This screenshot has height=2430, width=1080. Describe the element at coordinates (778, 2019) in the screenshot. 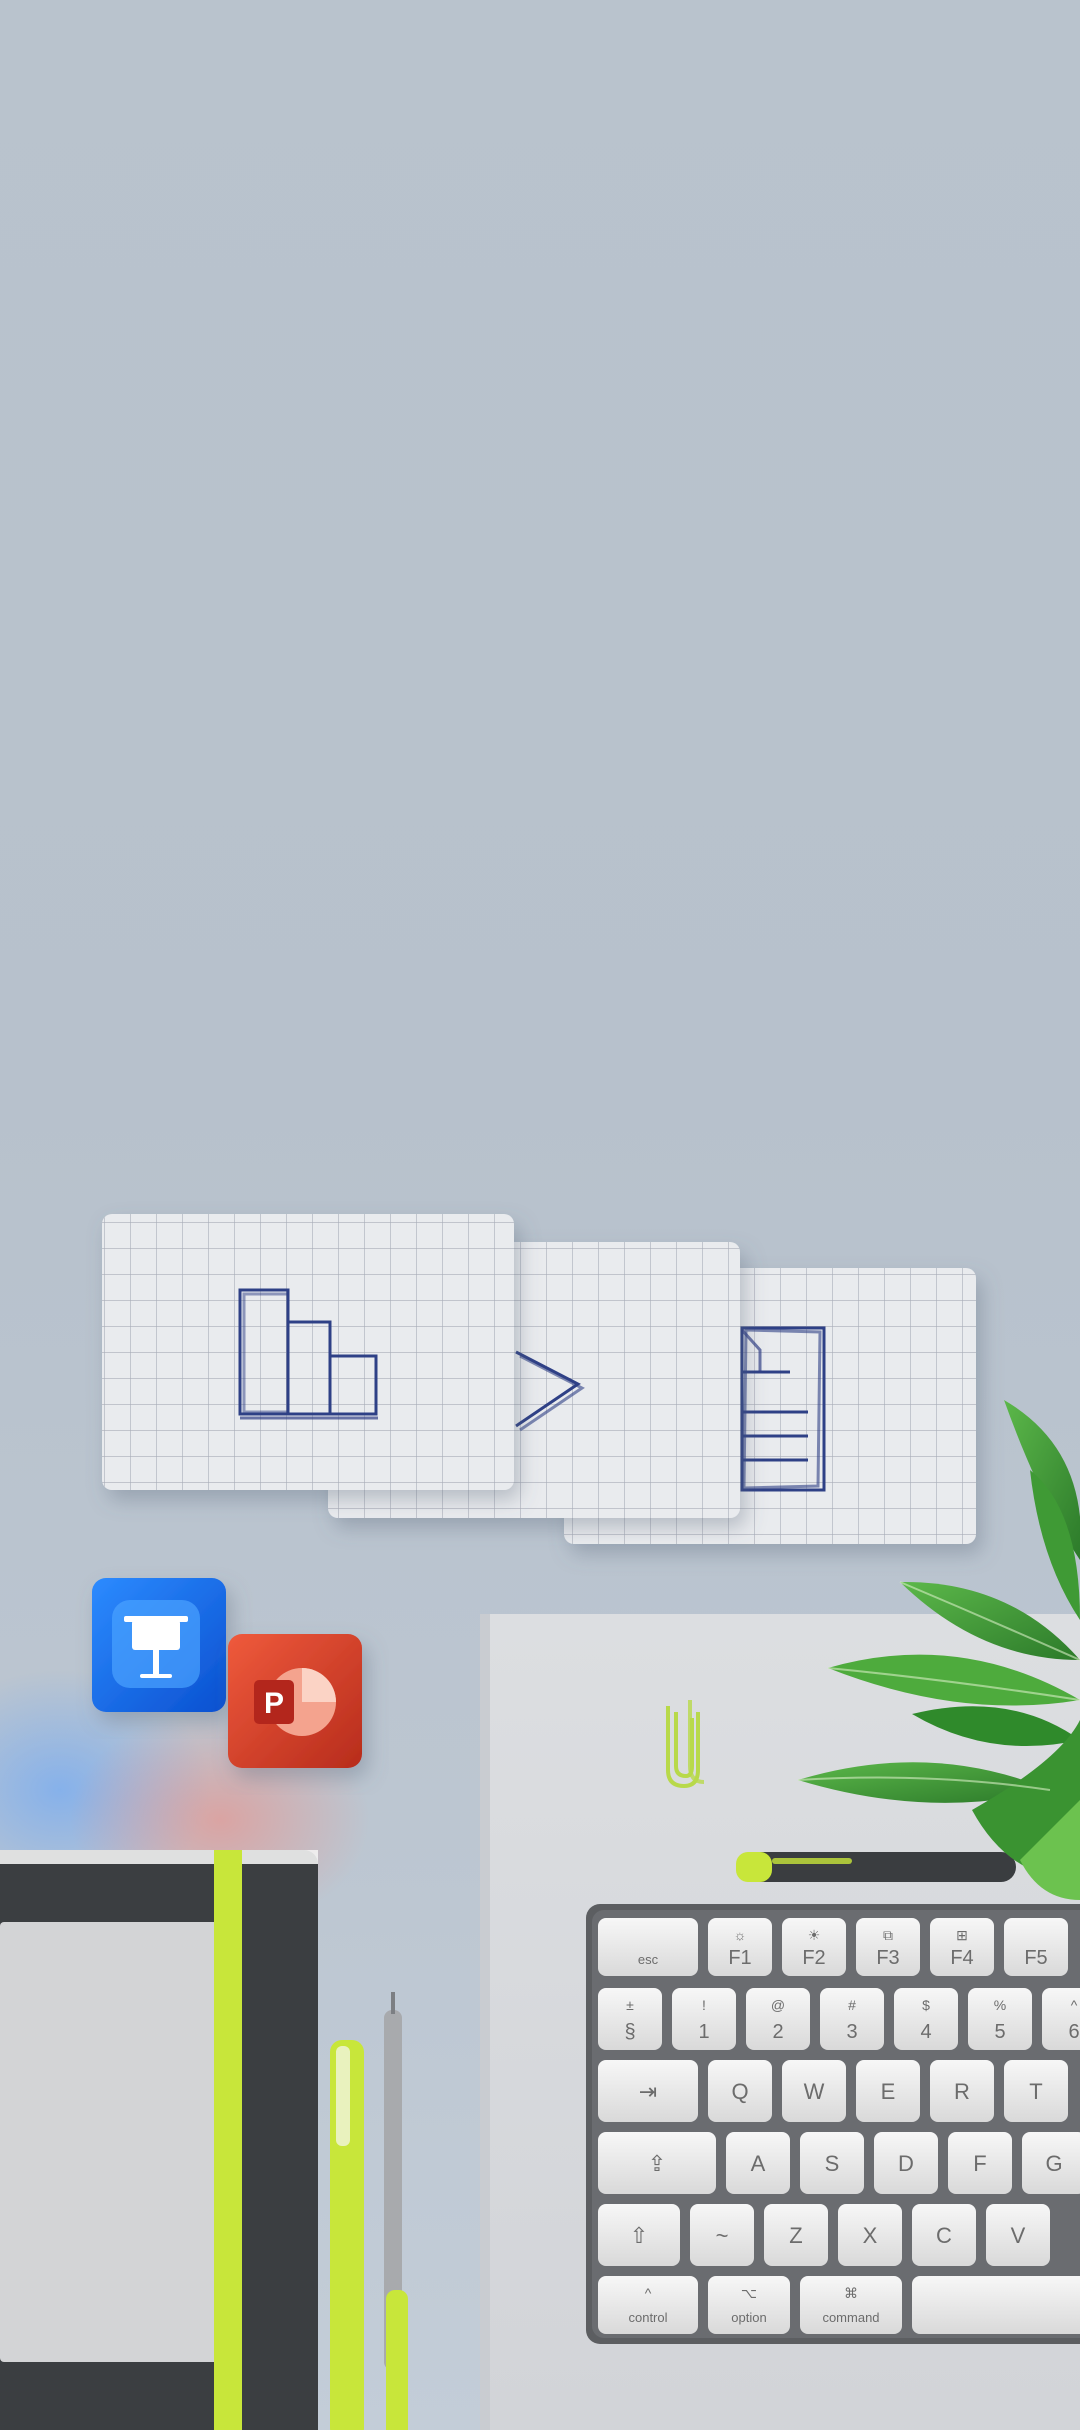

I see `number-key: @2` at that location.